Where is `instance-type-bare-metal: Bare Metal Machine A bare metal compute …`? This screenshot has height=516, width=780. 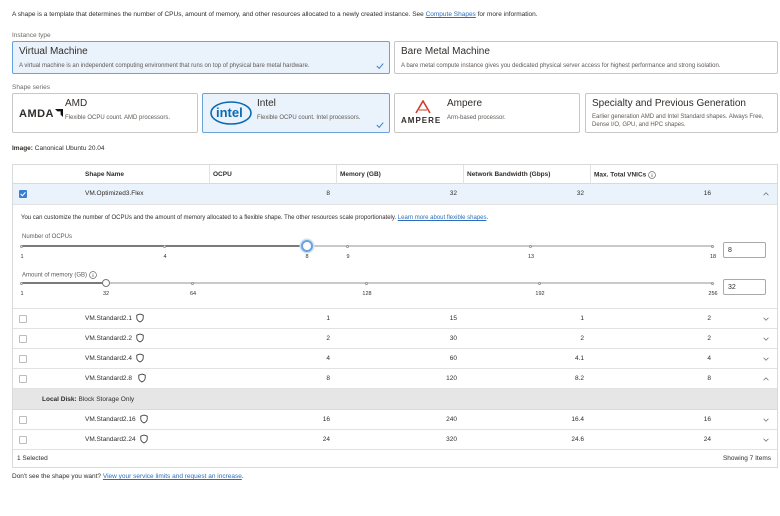
instance-type-bare-metal: Bare Metal Machine A bare metal compute … is located at coordinates (586, 57).